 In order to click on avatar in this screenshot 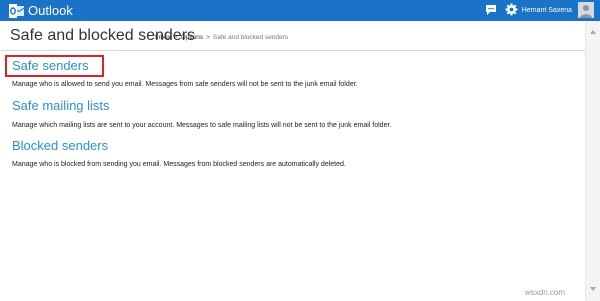, I will do `click(586, 10)`.